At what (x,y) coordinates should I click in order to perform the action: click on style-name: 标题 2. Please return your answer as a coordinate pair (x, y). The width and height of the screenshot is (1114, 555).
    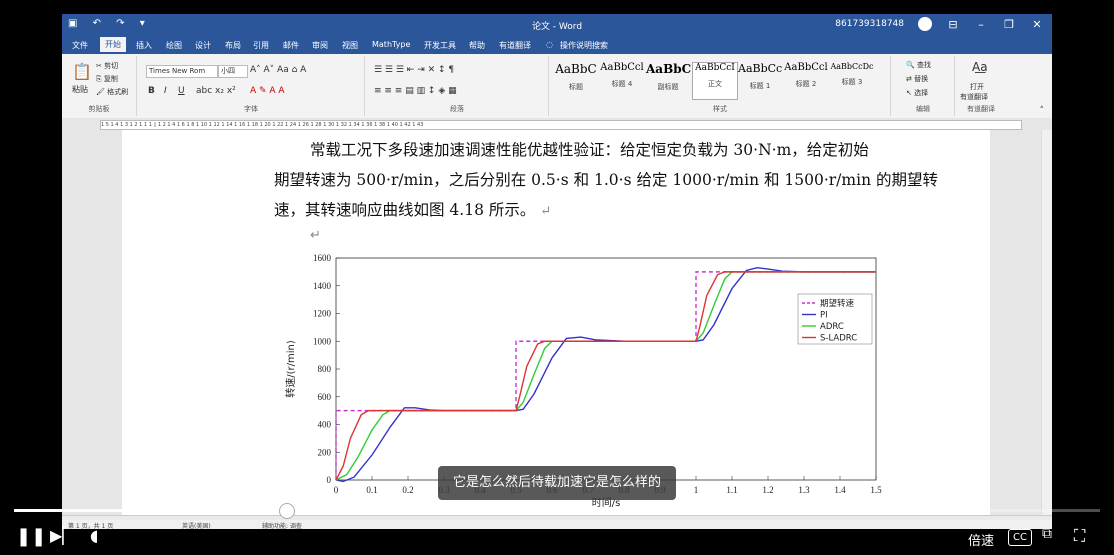
    Looking at the image, I should click on (806, 84).